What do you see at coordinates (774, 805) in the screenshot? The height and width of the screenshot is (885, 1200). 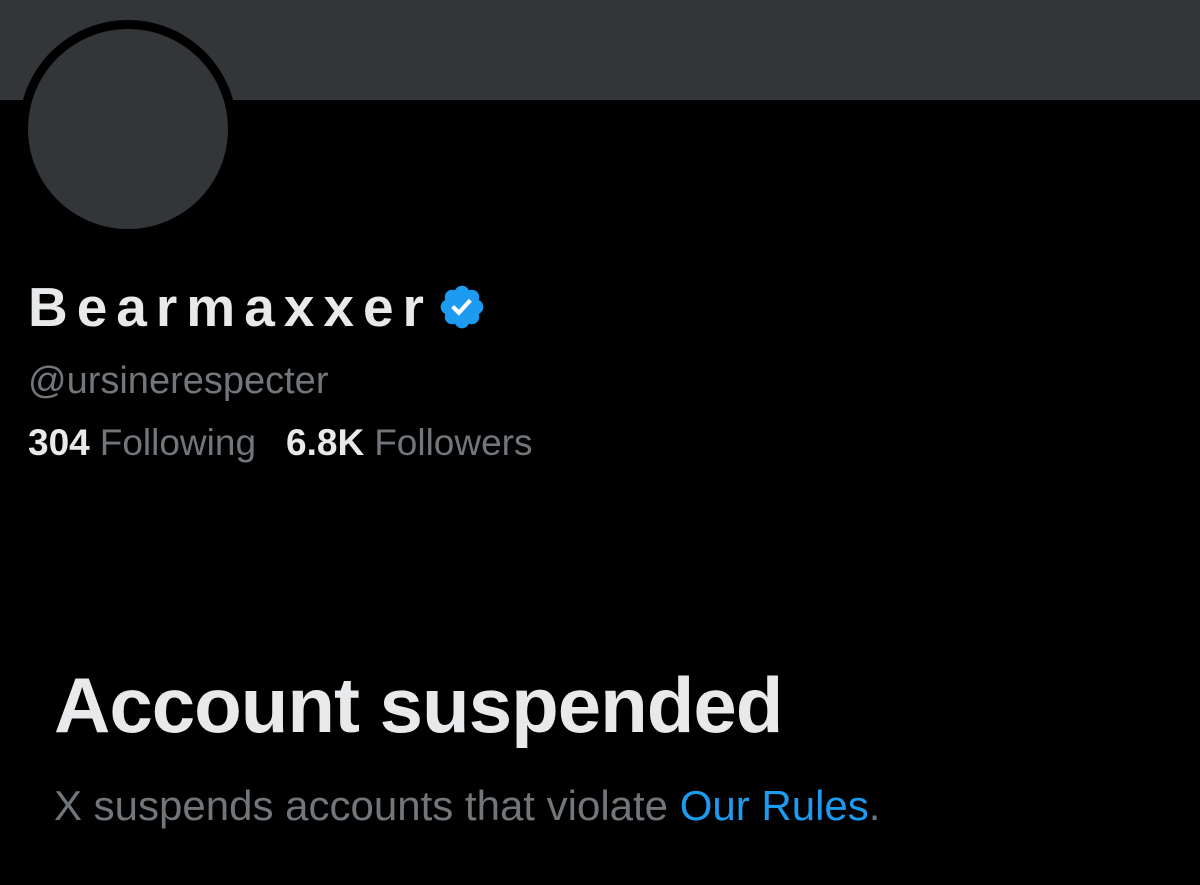 I see `our-rules-link: Our Rules` at bounding box center [774, 805].